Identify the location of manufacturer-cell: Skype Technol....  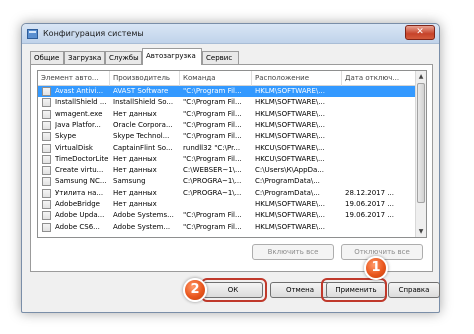
(141, 136).